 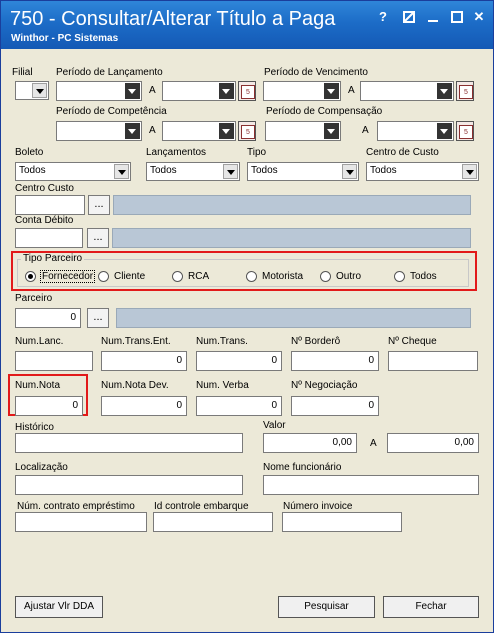 What do you see at coordinates (129, 485) in the screenshot?
I see `localizacao-input` at bounding box center [129, 485].